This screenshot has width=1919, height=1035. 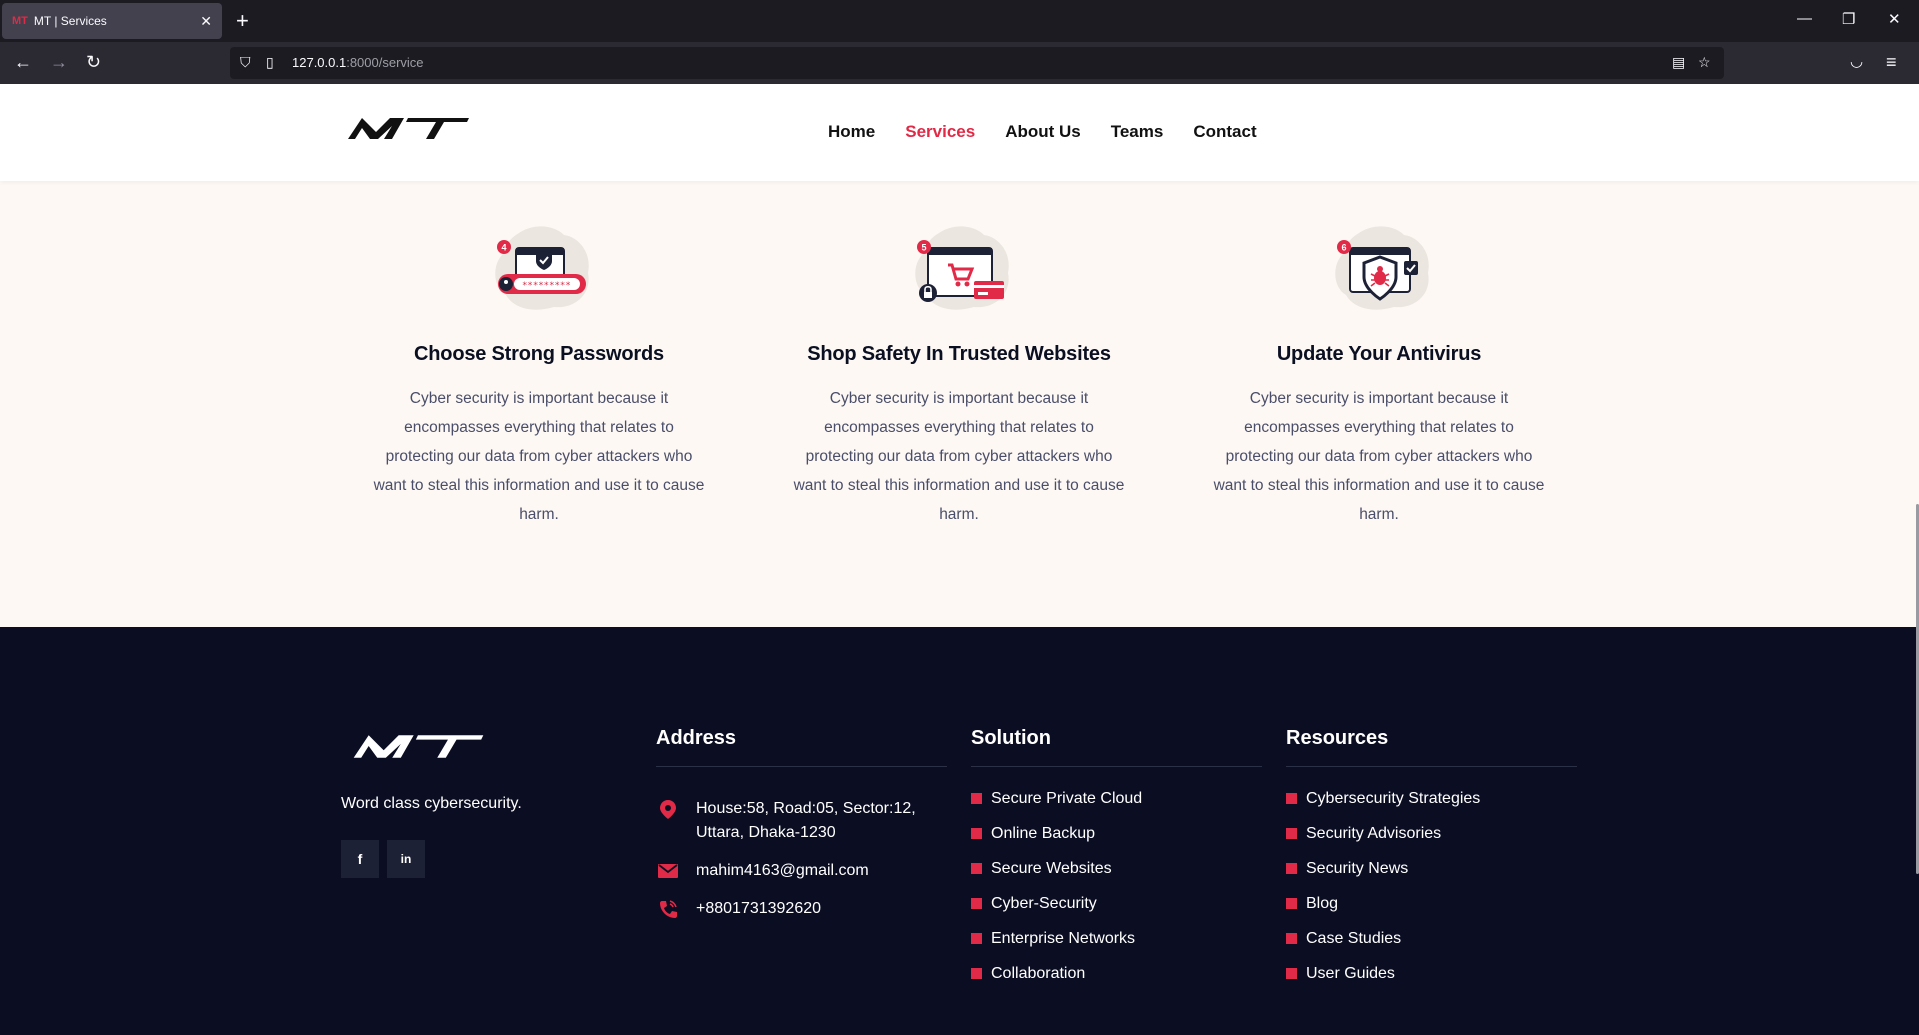 What do you see at coordinates (801, 747) in the screenshot?
I see `address-title: Address` at bounding box center [801, 747].